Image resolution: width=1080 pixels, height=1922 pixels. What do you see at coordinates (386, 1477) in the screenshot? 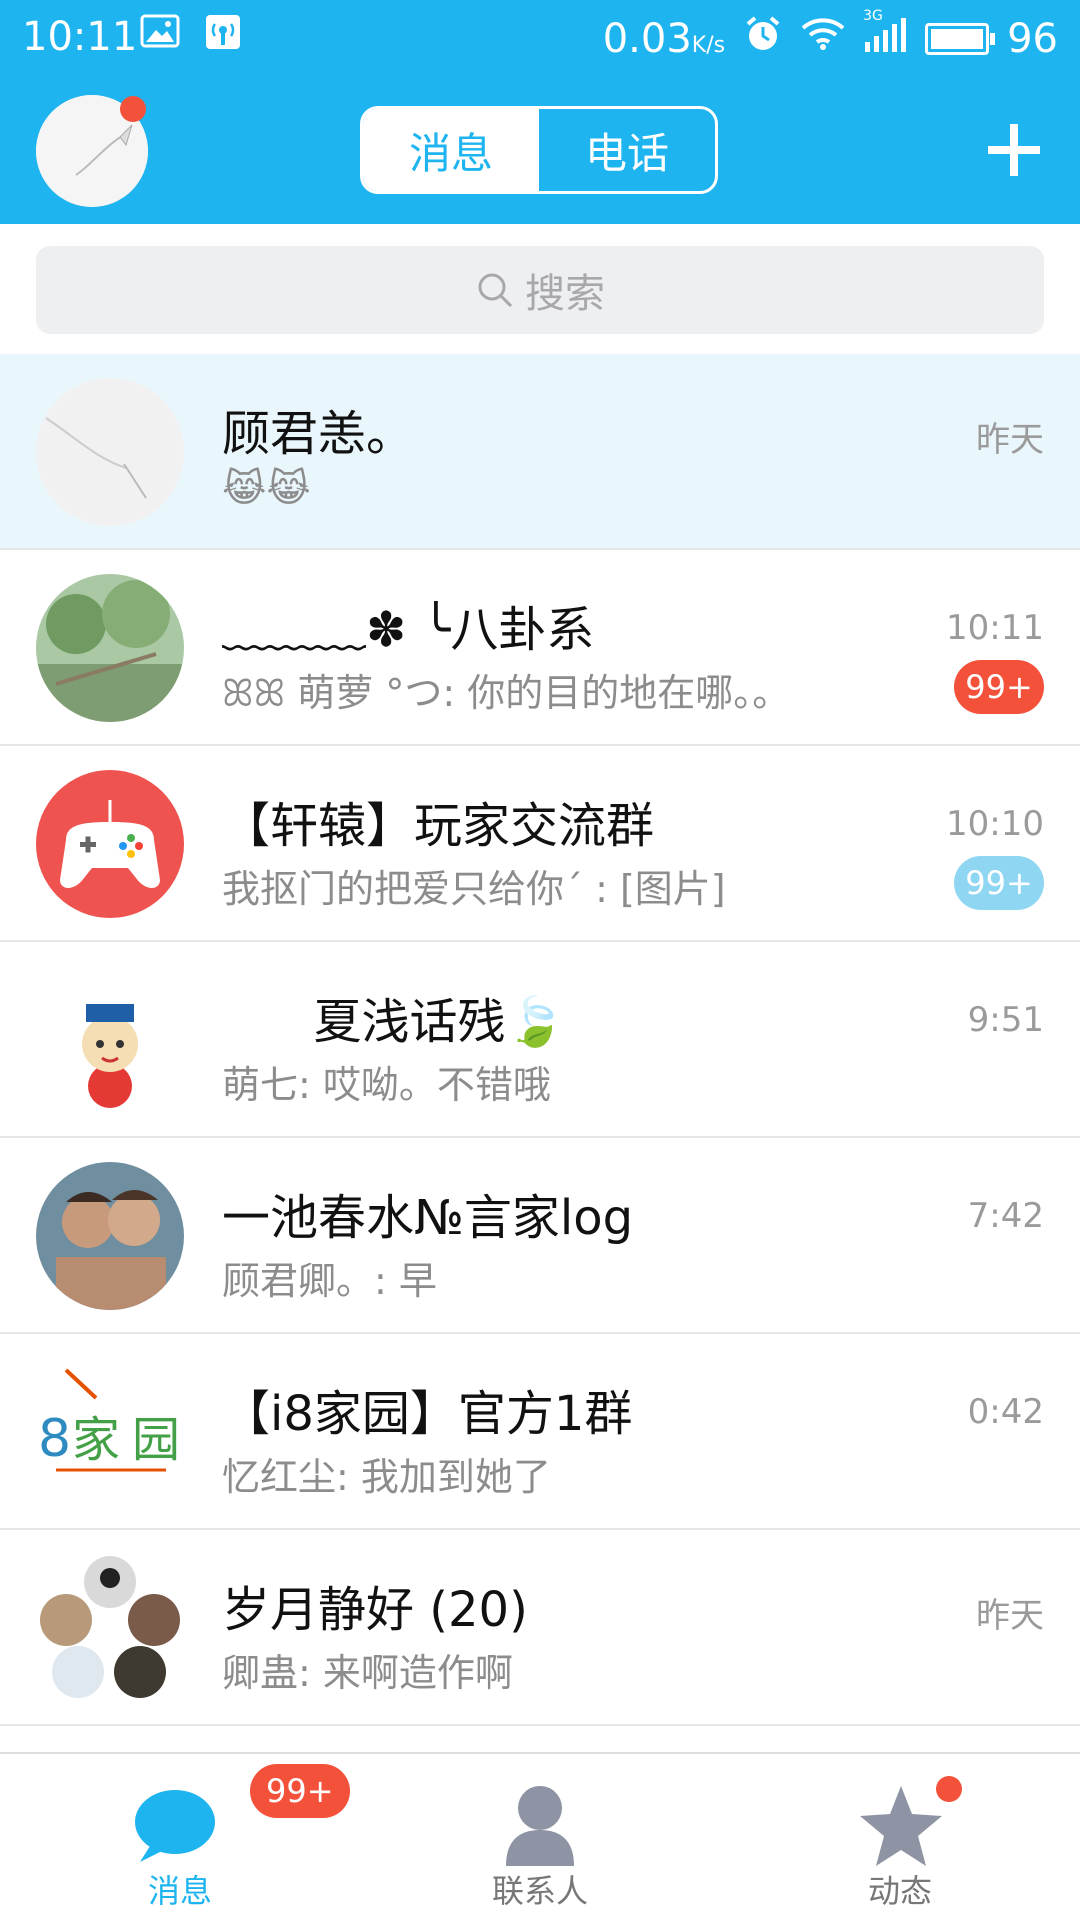
I see `conversation-preview: 忆红尘: 我加到她了` at bounding box center [386, 1477].